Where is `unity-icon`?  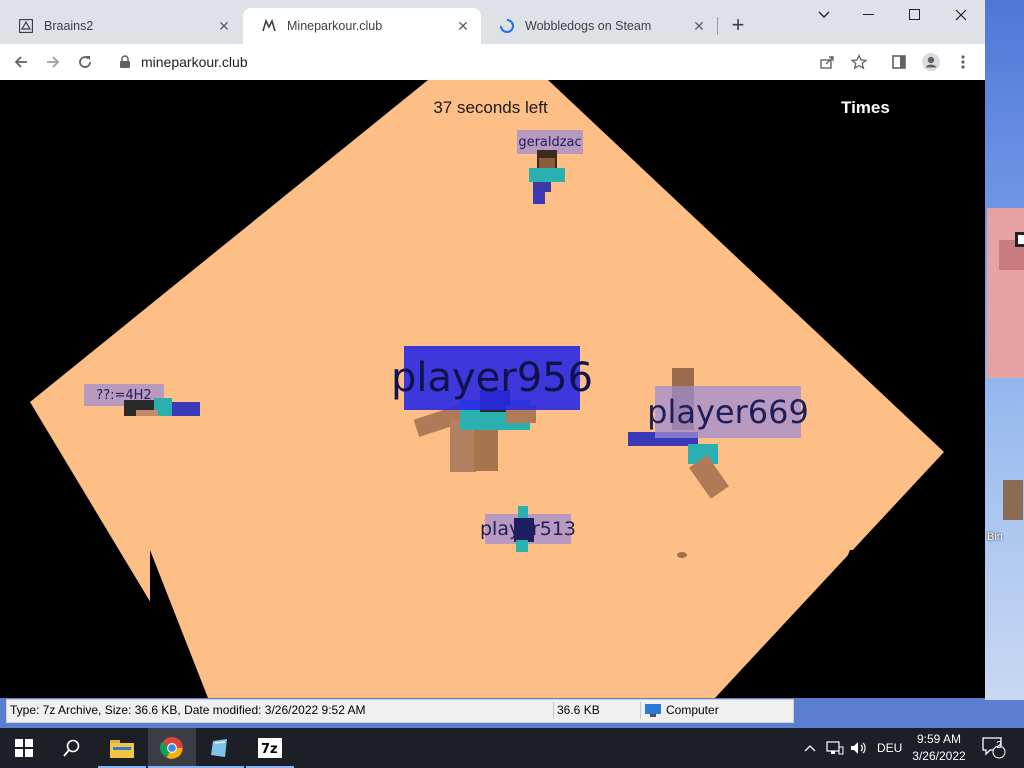 unity-icon is located at coordinates (26, 26).